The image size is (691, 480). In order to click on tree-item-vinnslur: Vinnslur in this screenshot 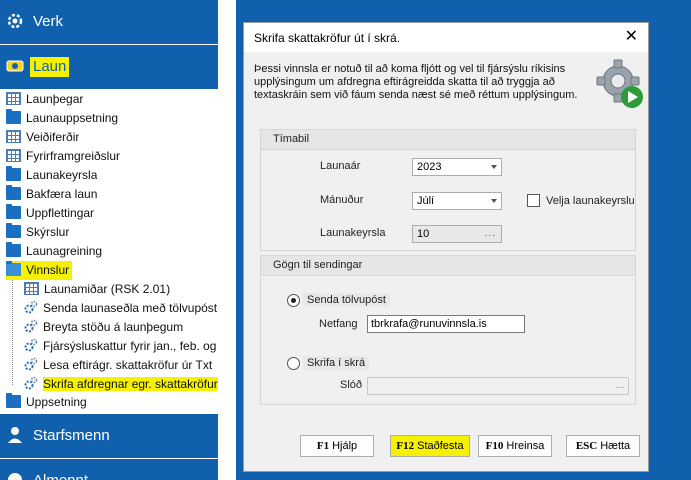, I will do `click(39, 270)`.